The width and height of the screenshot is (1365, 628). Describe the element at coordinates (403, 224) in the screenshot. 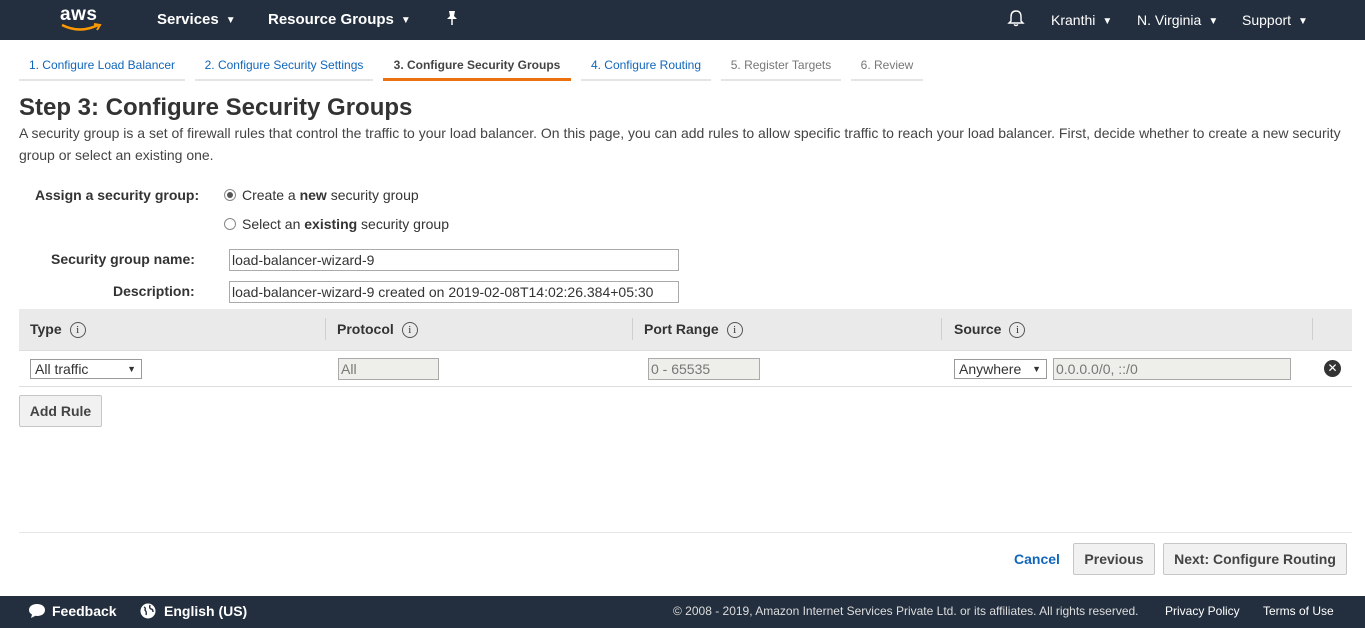

I see `select-existing-text-post: security group` at that location.